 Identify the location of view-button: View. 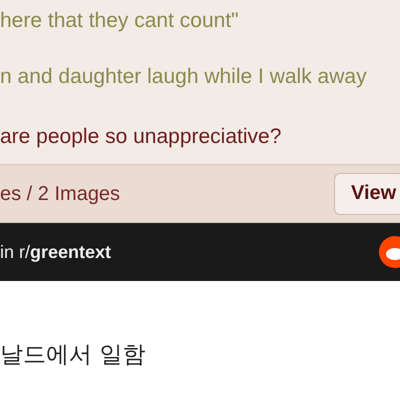
(367, 193).